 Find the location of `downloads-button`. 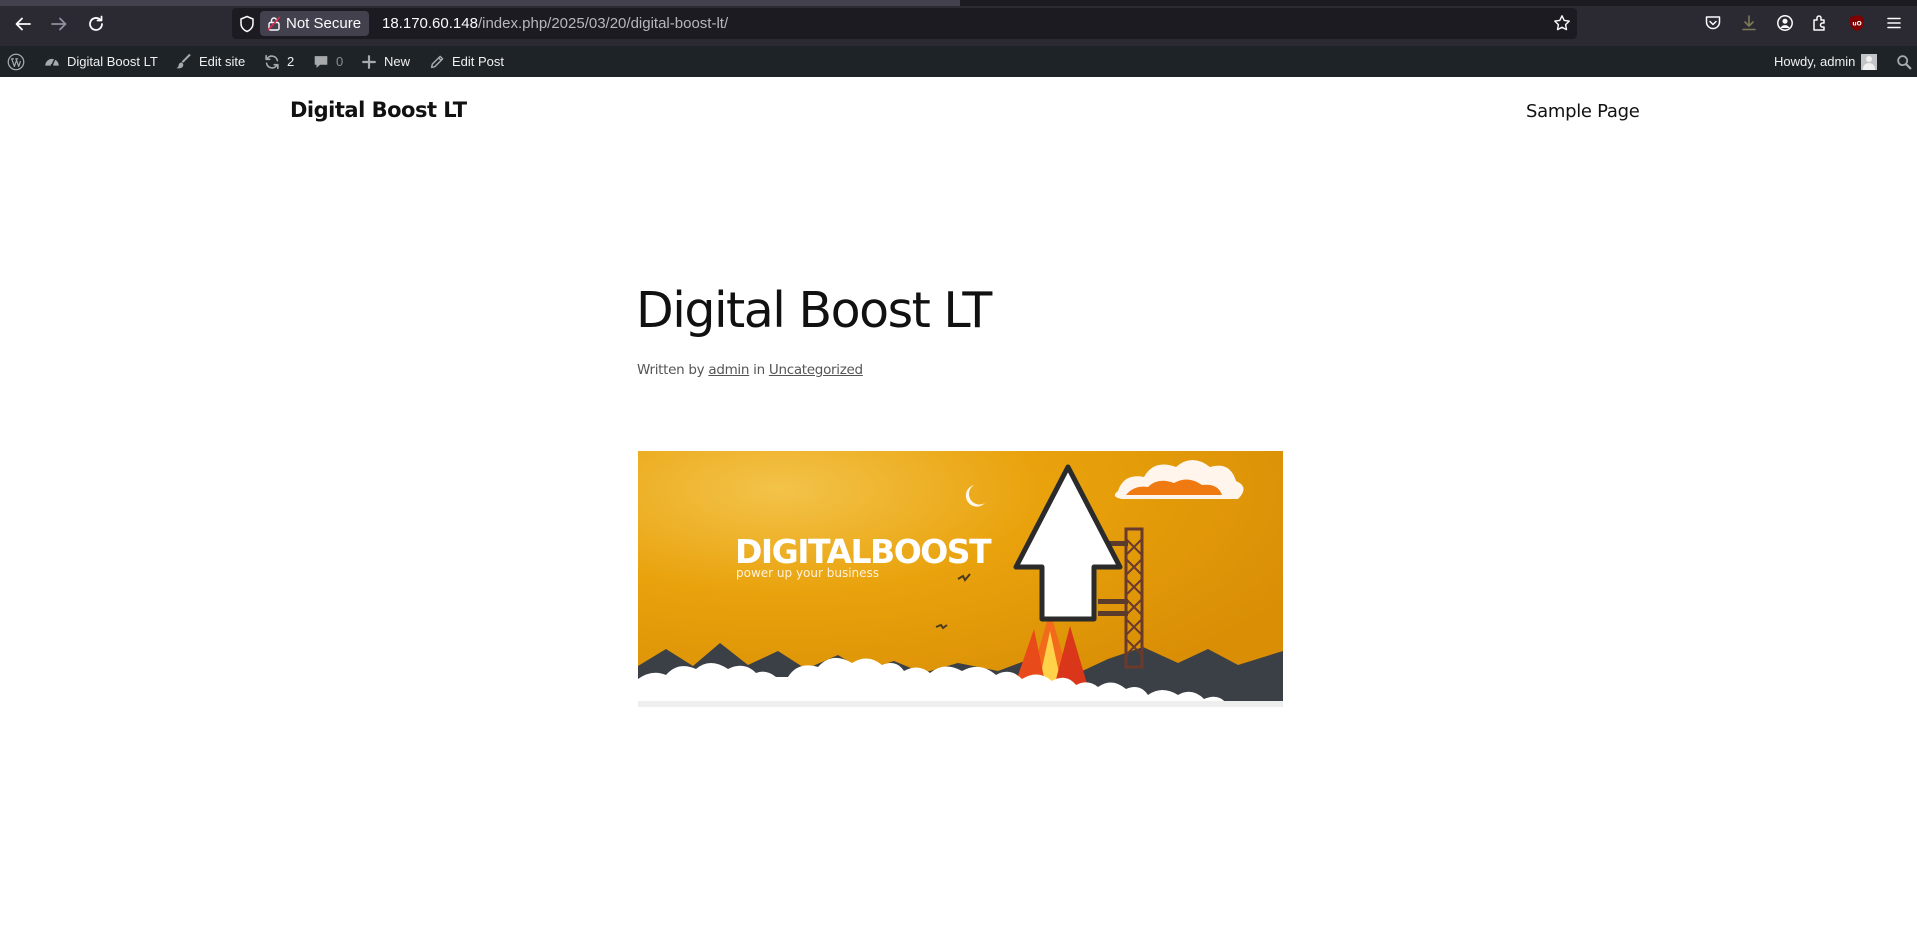

downloads-button is located at coordinates (1749, 23).